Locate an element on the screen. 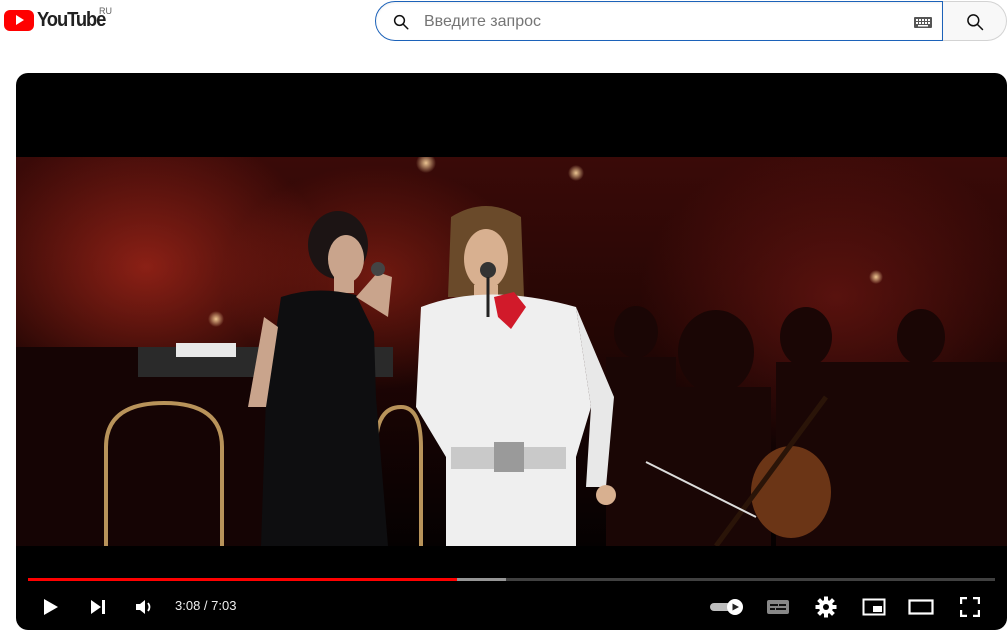  fullscreen-icon is located at coordinates (970, 606).